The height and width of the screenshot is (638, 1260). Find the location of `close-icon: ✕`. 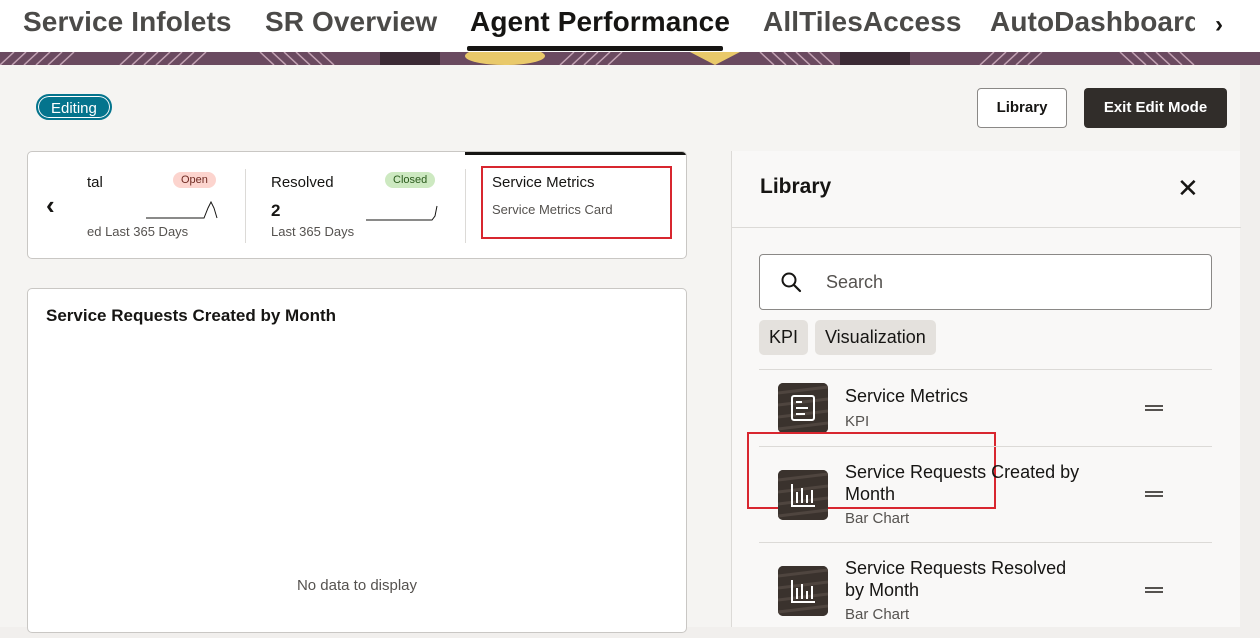

close-icon: ✕ is located at coordinates (1188, 188).